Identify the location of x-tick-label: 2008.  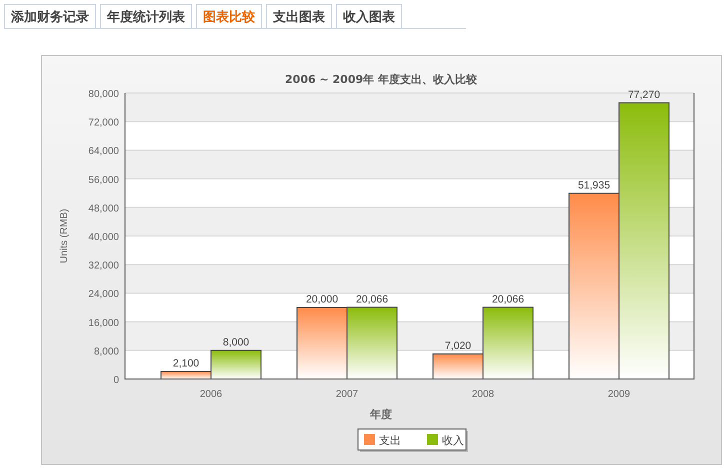
(483, 394).